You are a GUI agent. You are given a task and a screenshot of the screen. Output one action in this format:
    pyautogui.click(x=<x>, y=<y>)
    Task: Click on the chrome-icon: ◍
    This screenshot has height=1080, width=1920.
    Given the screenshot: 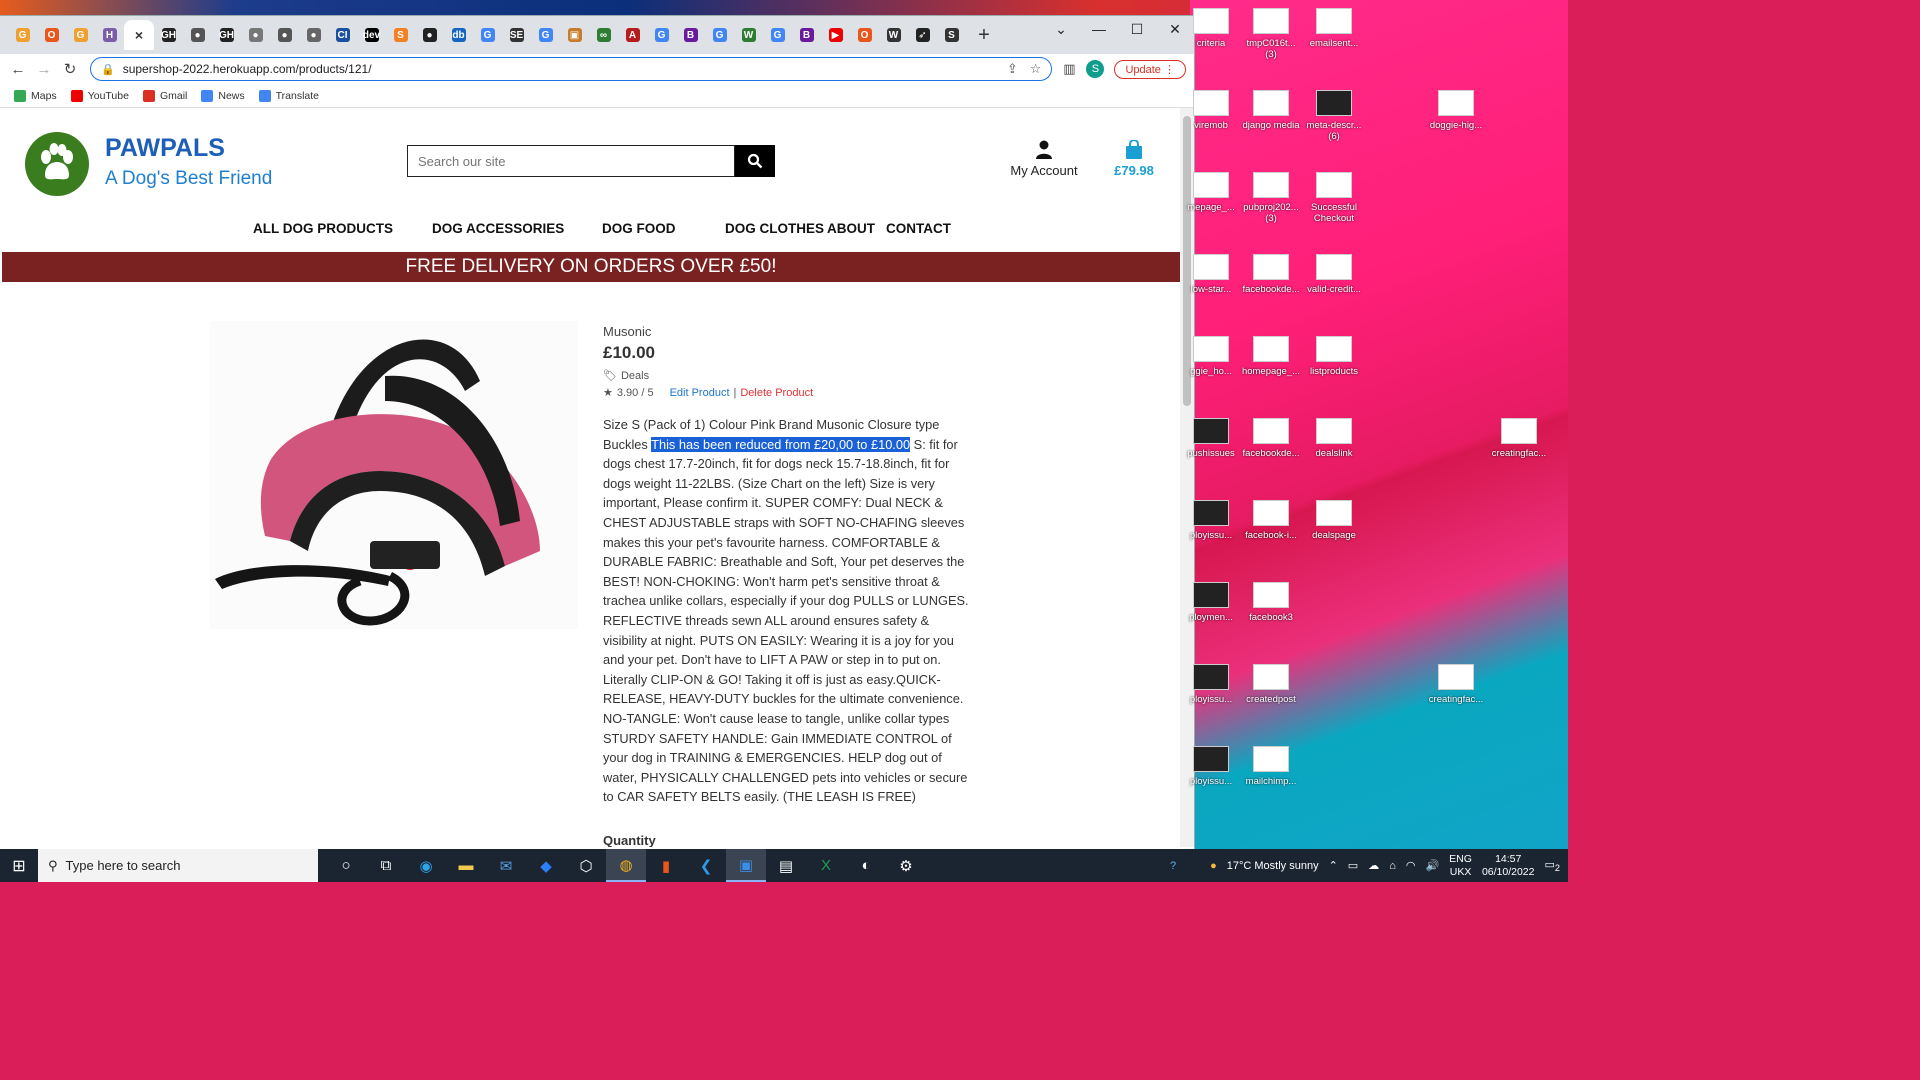 What is the action you would take?
    pyautogui.click(x=626, y=865)
    